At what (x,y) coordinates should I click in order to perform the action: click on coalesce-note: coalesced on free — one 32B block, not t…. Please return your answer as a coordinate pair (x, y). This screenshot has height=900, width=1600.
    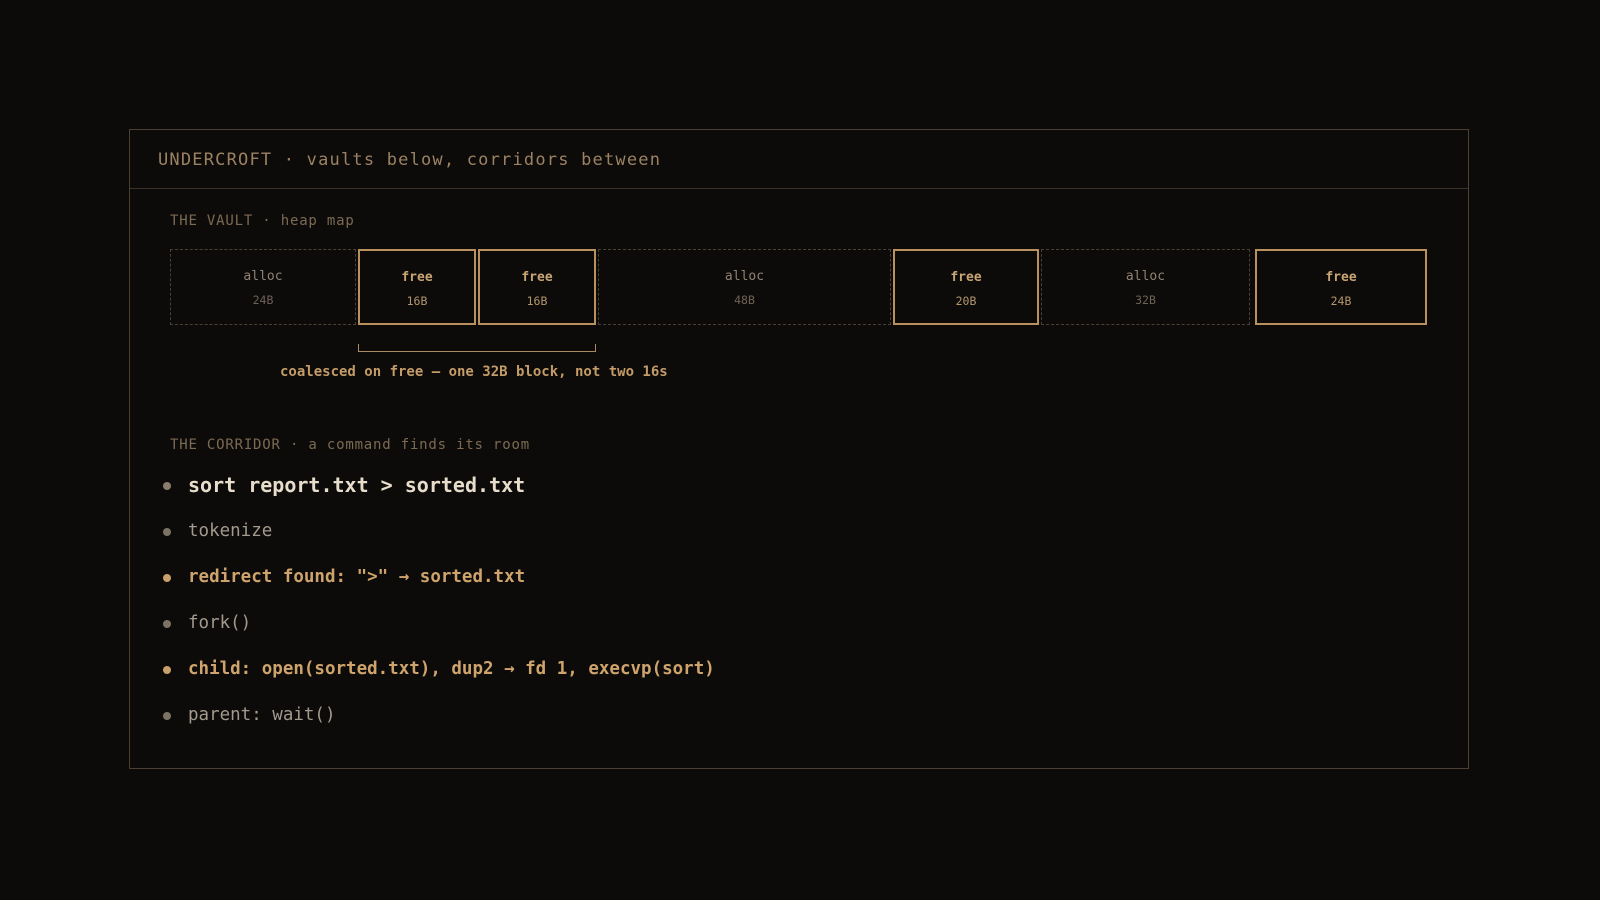
    Looking at the image, I should click on (474, 372).